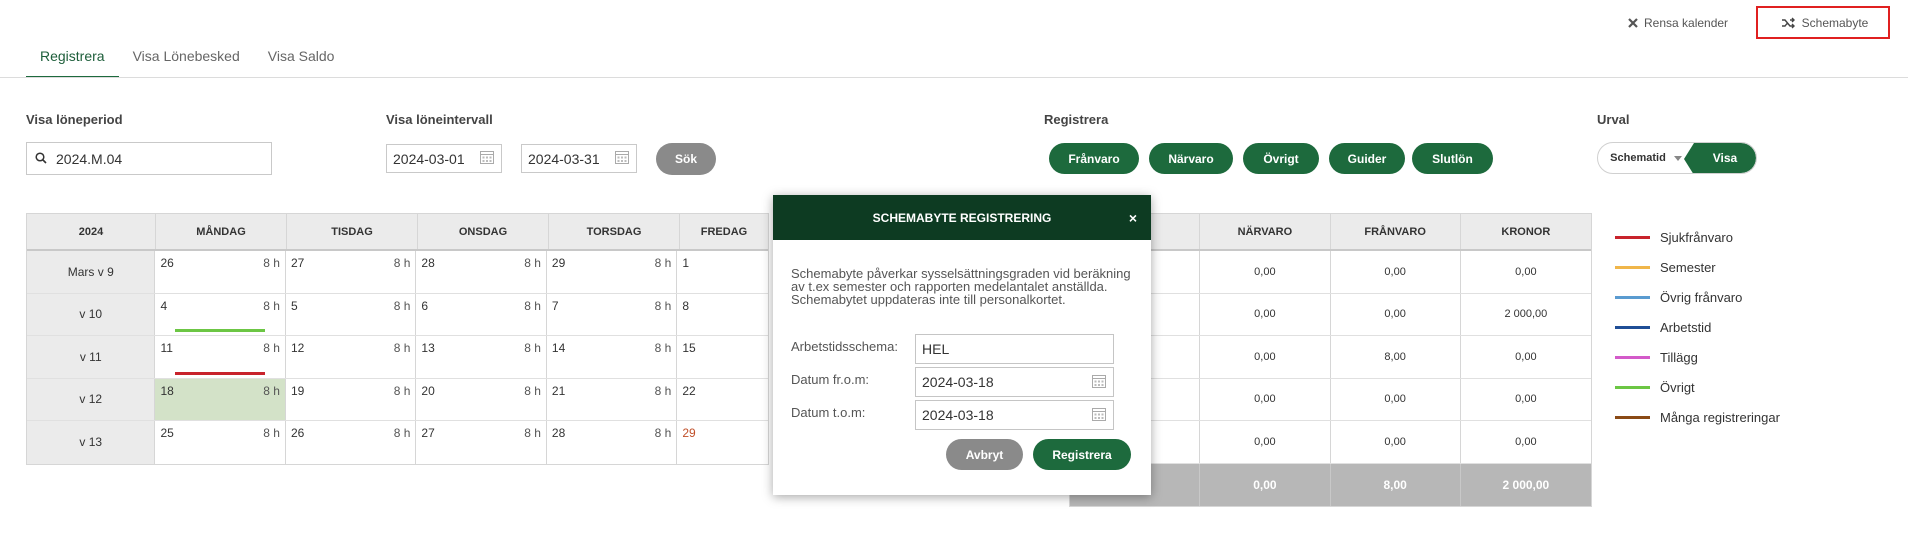  Describe the element at coordinates (1014, 382) in the screenshot. I see `date-from-input: 2024-03-18` at that location.